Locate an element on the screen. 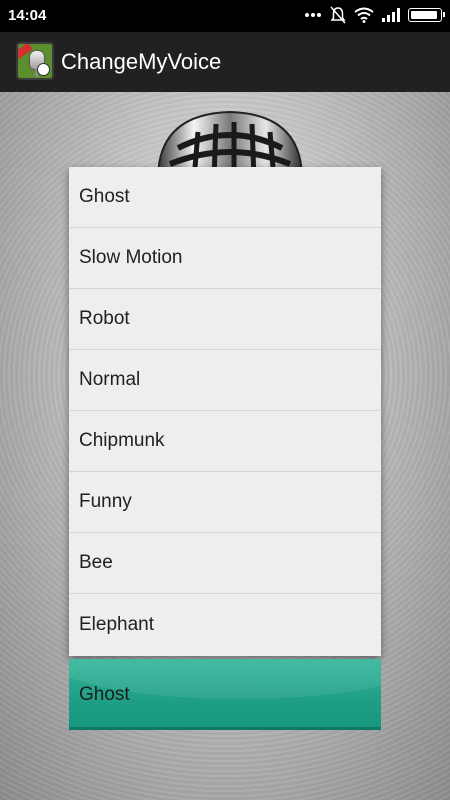 This screenshot has height=800, width=450. app-bar: ChangeMyVoice is located at coordinates (225, 62).